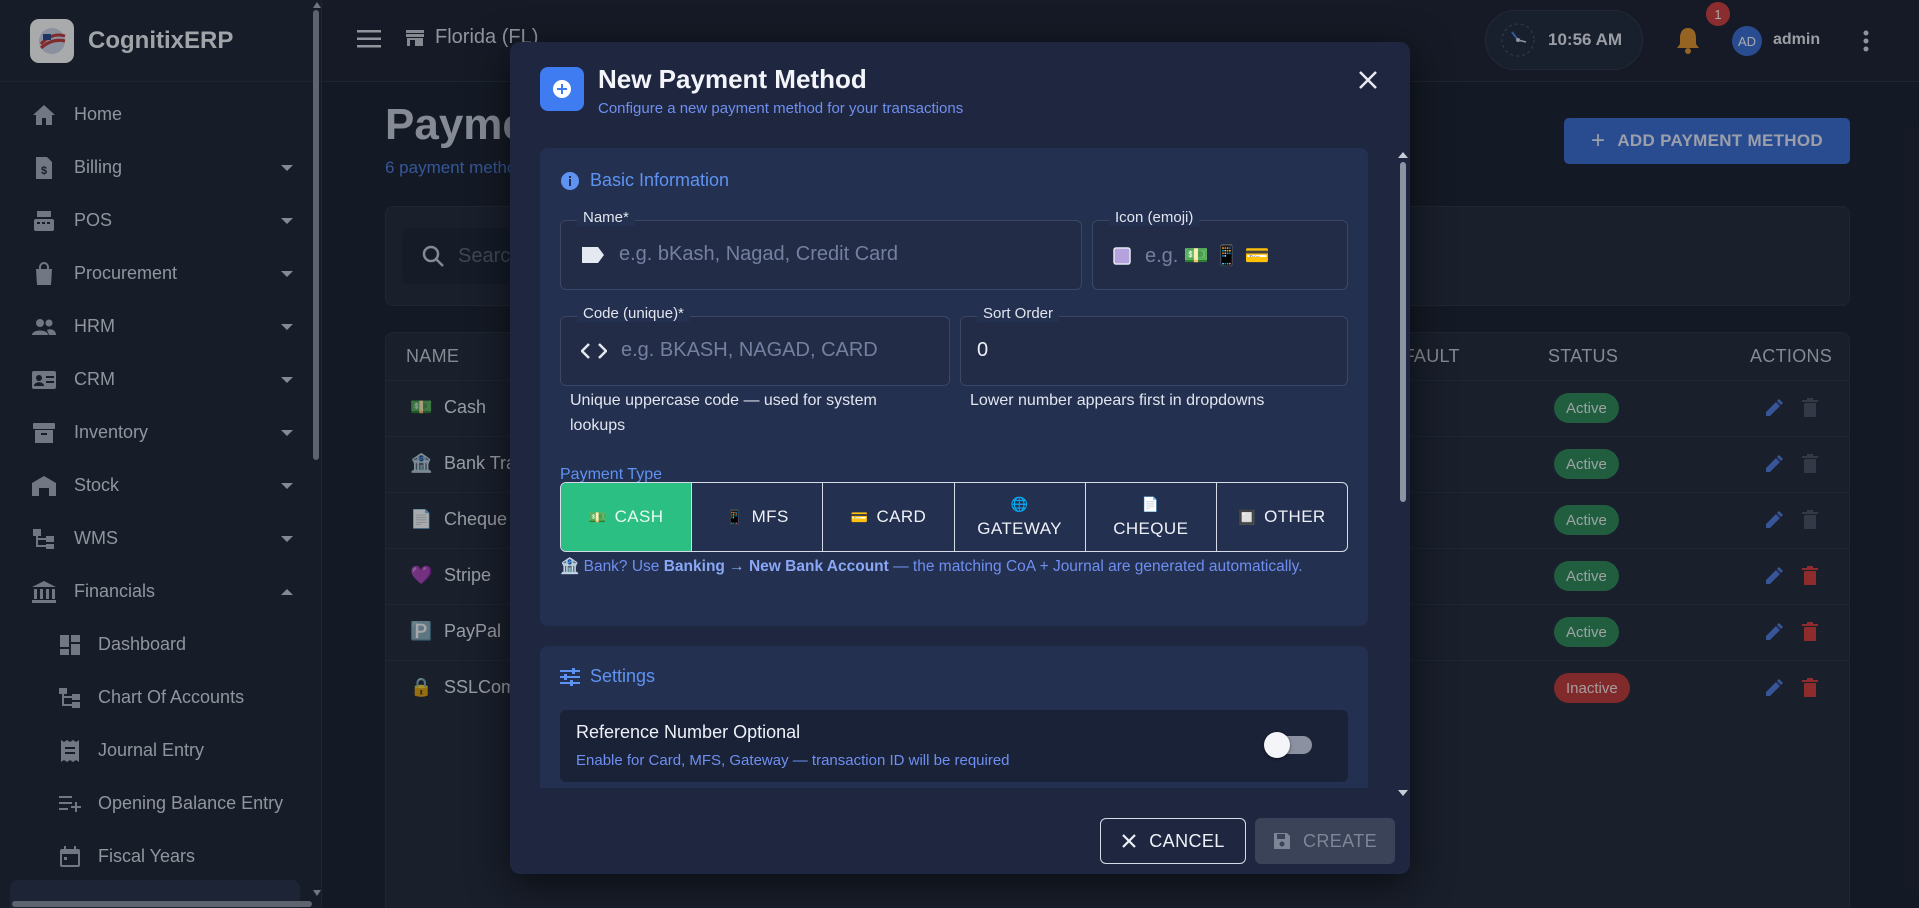  What do you see at coordinates (639, 516) in the screenshot?
I see `payment-type-label-text: CASH` at bounding box center [639, 516].